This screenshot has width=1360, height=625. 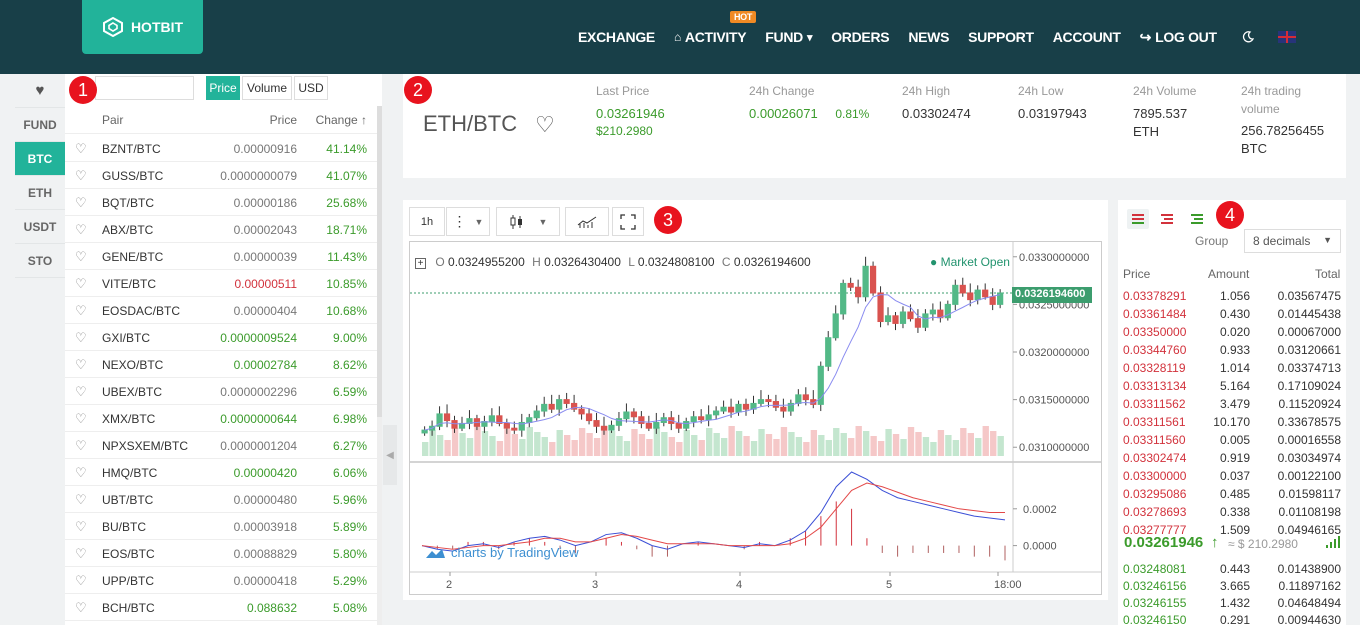 I want to click on col-price: Price, so click(x=283, y=120).